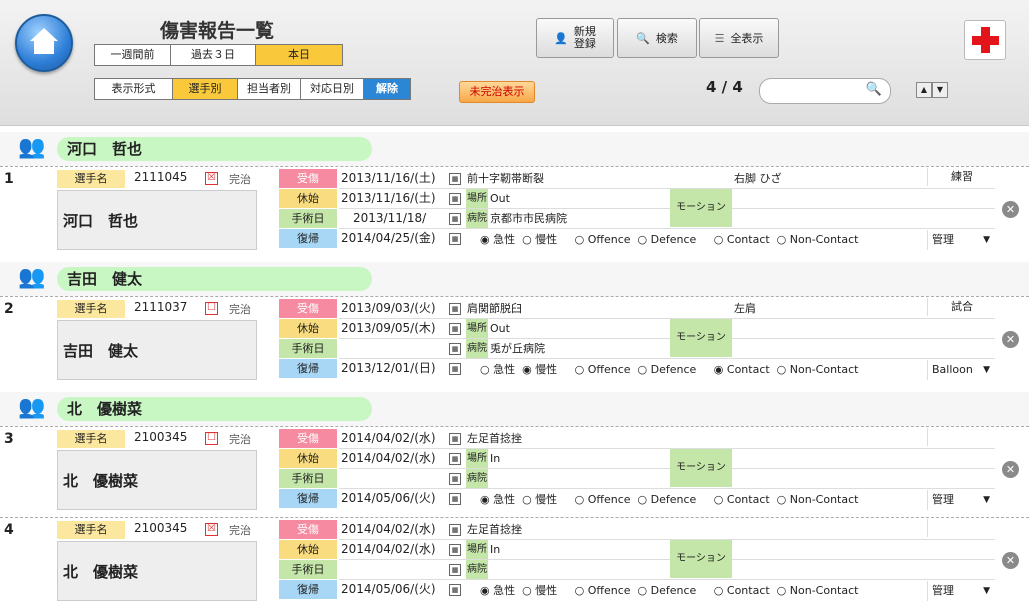  Describe the element at coordinates (393, 198) in the screenshot. I see `rest-date: 2013/11/16/(土)` at that location.